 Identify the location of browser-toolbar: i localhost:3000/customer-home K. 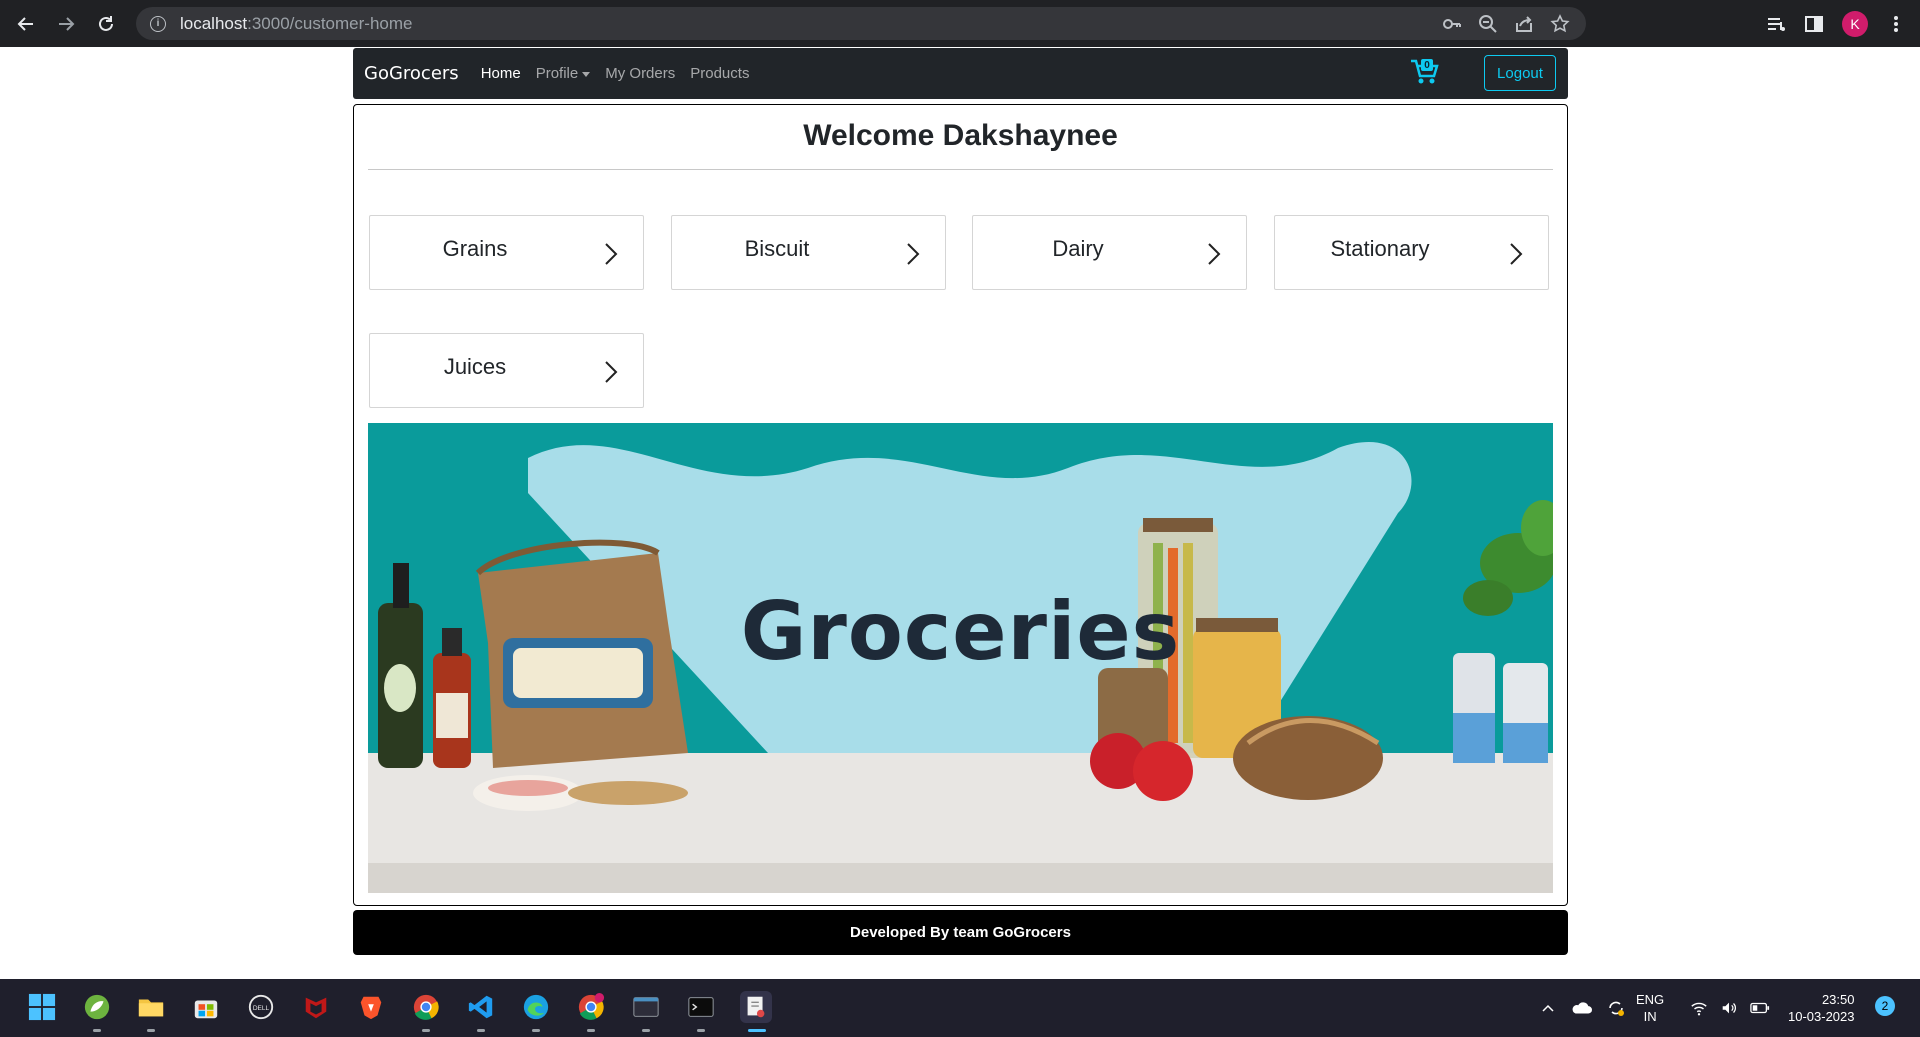
(960, 23).